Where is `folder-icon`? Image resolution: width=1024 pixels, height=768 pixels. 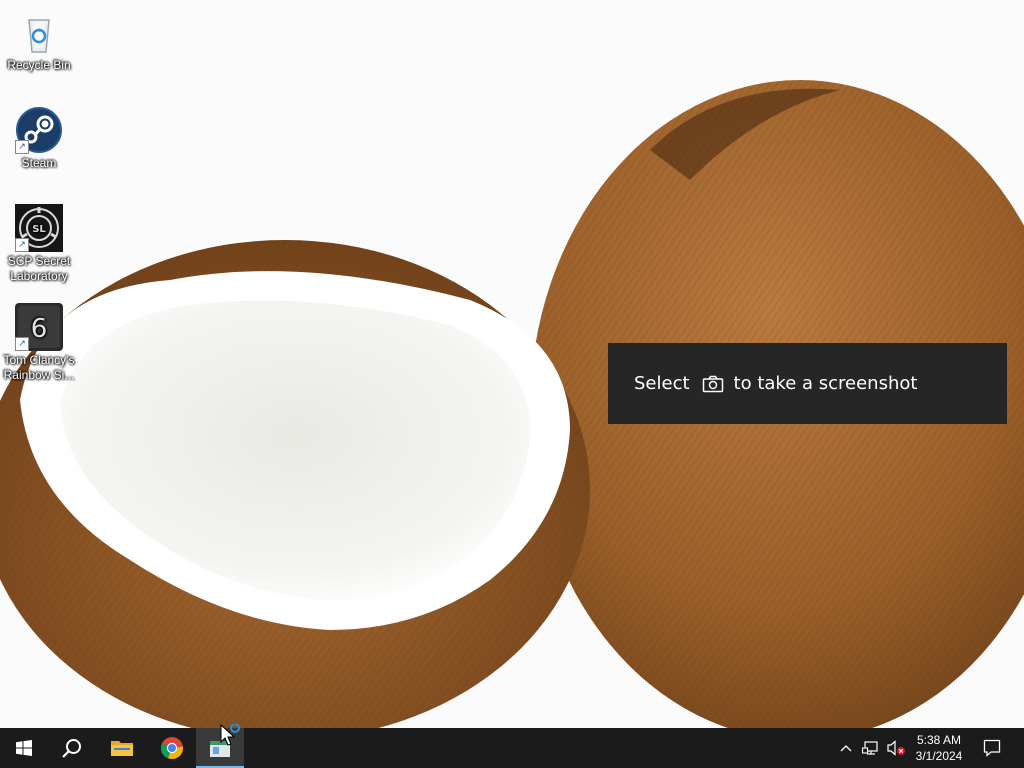
folder-icon is located at coordinates (122, 748).